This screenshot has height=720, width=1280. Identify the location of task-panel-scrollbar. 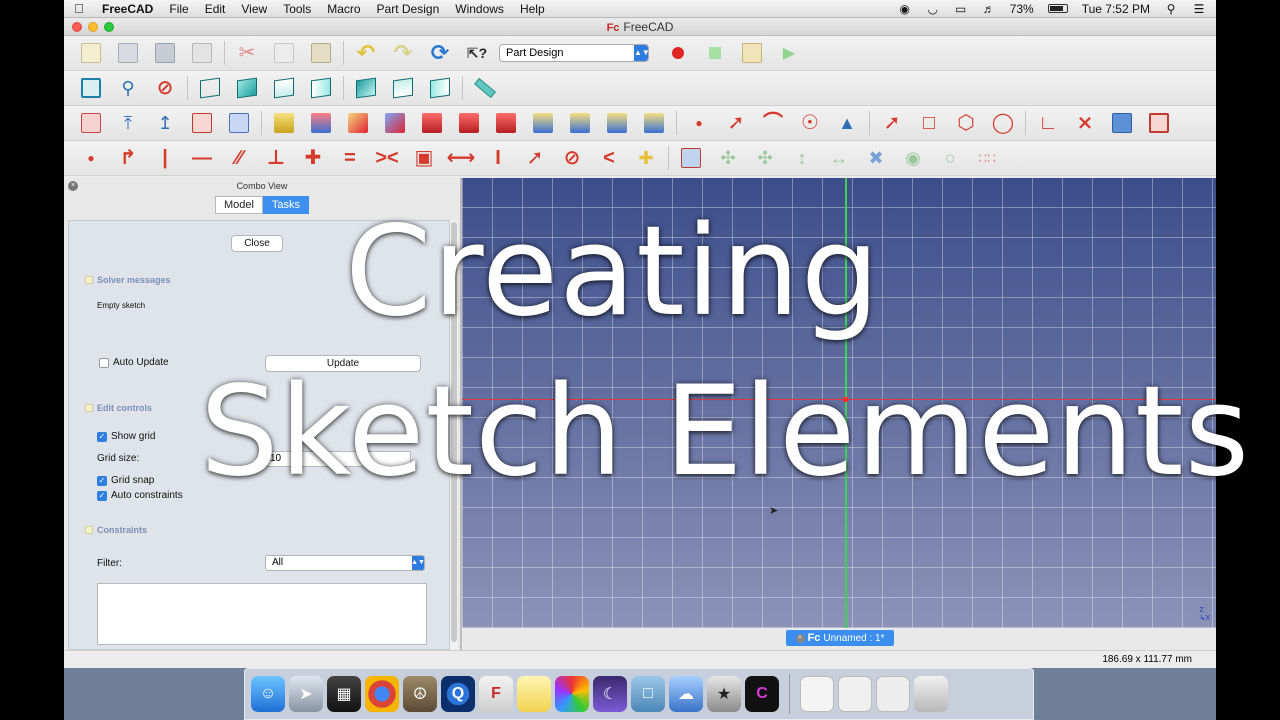
(454, 435).